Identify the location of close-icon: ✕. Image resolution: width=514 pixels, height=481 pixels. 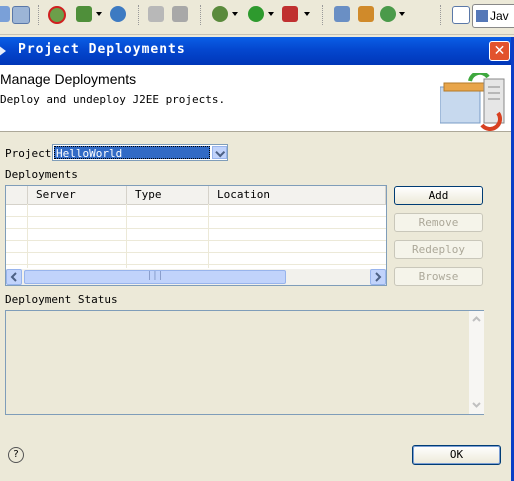
(499, 51).